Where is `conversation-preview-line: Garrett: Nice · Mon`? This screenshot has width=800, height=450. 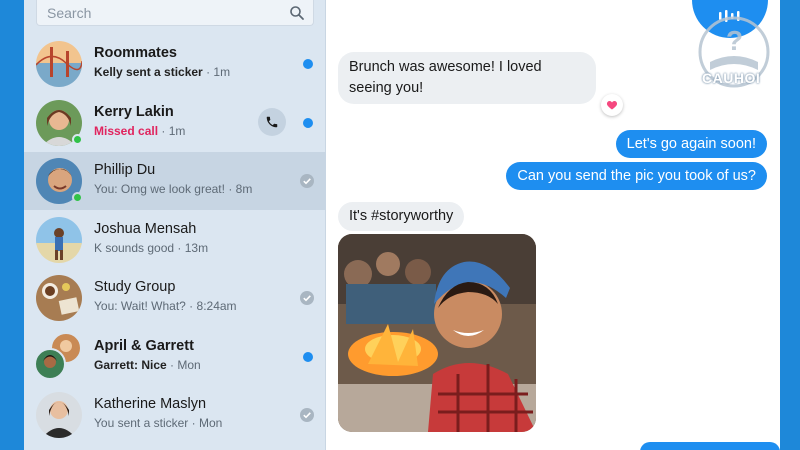
conversation-preview-line: Garrett: Nice · Mon is located at coordinates (147, 365).